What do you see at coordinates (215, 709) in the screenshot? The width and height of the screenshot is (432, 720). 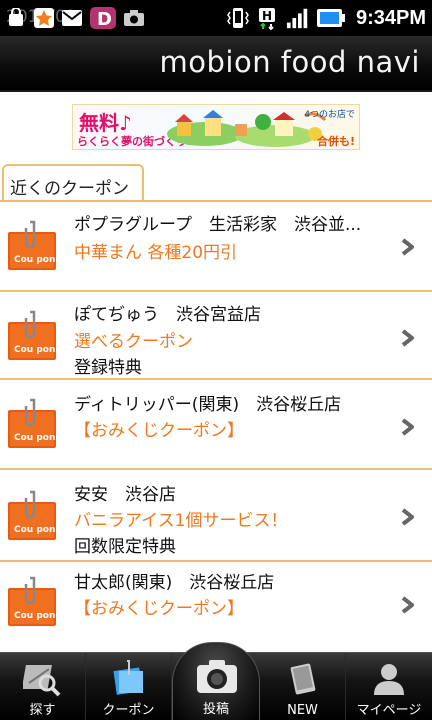 I see `nav-post-label: 投稿` at bounding box center [215, 709].